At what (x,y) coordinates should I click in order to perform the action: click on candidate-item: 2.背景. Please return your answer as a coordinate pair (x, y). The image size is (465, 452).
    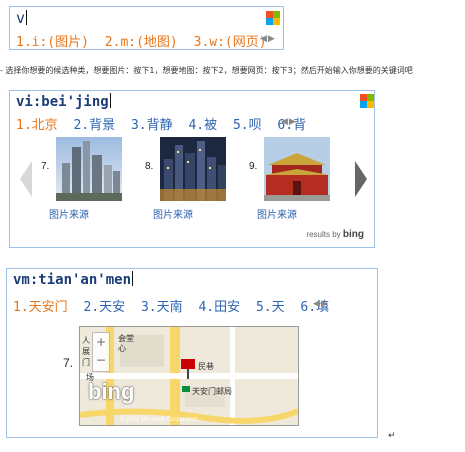
    Looking at the image, I should click on (94, 123).